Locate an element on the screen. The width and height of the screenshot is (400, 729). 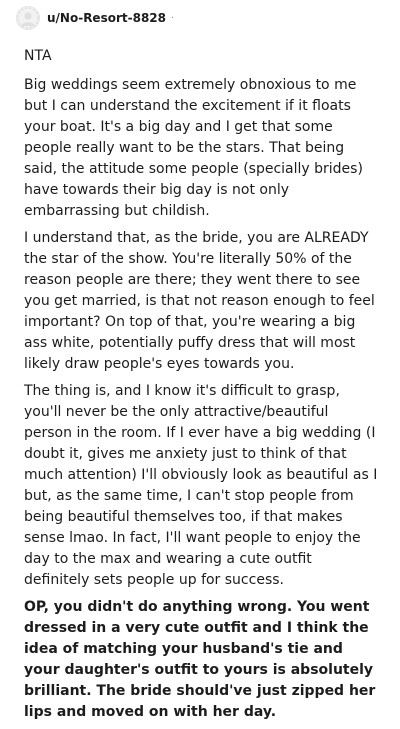
comment-header: u/No-Resort-8828 · is located at coordinates (95, 18).